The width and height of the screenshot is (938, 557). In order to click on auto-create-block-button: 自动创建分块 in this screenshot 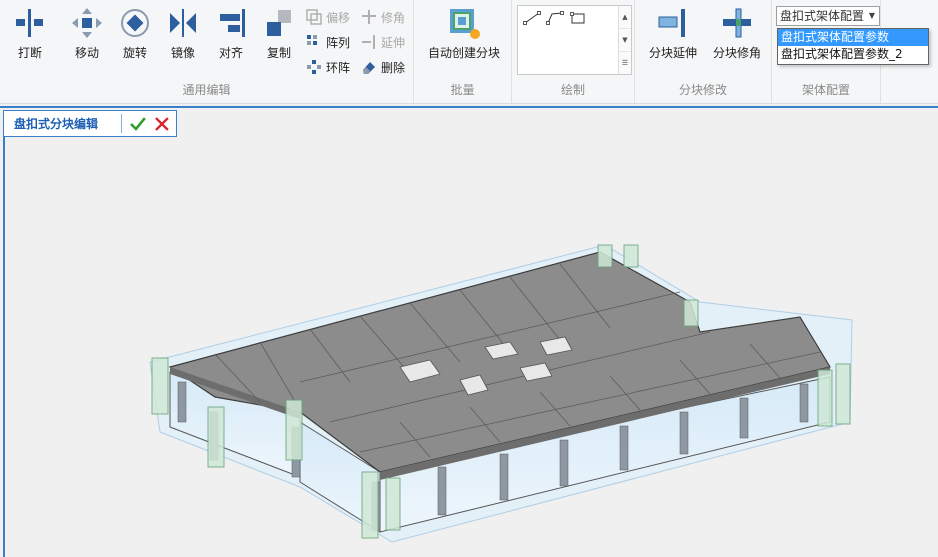, I will do `click(464, 33)`.